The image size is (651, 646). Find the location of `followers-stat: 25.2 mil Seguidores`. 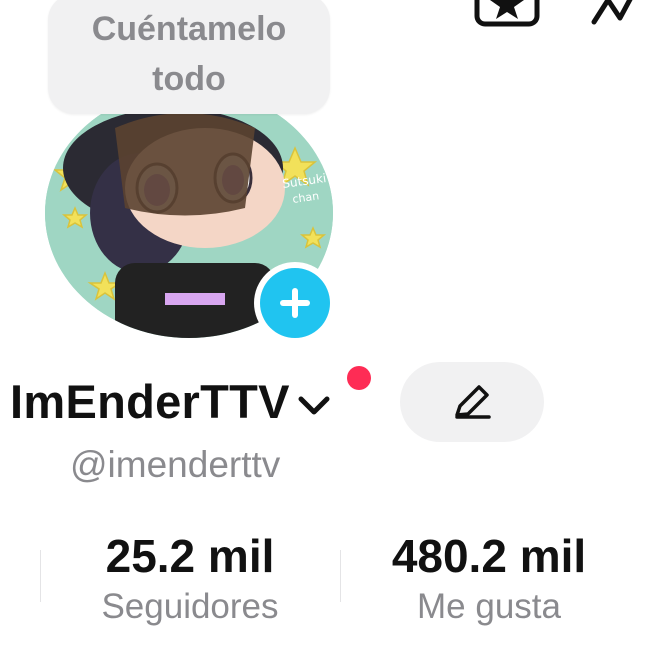

followers-stat: 25.2 mil Seguidores is located at coordinates (190, 579).